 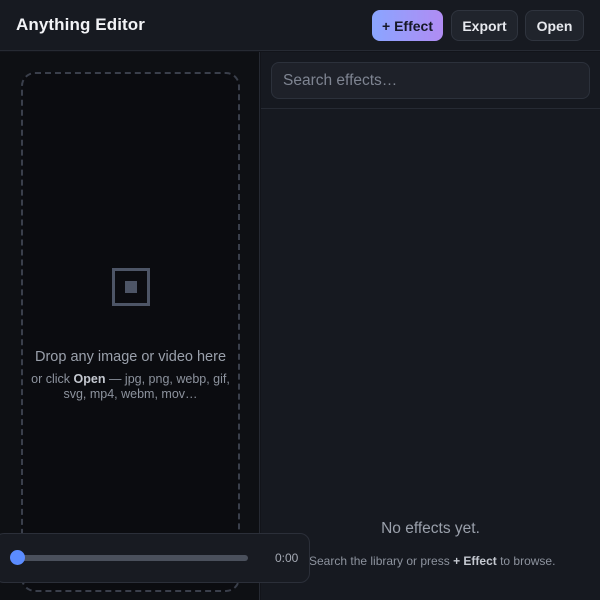 I want to click on app-title: Anything Editor, so click(x=80, y=24).